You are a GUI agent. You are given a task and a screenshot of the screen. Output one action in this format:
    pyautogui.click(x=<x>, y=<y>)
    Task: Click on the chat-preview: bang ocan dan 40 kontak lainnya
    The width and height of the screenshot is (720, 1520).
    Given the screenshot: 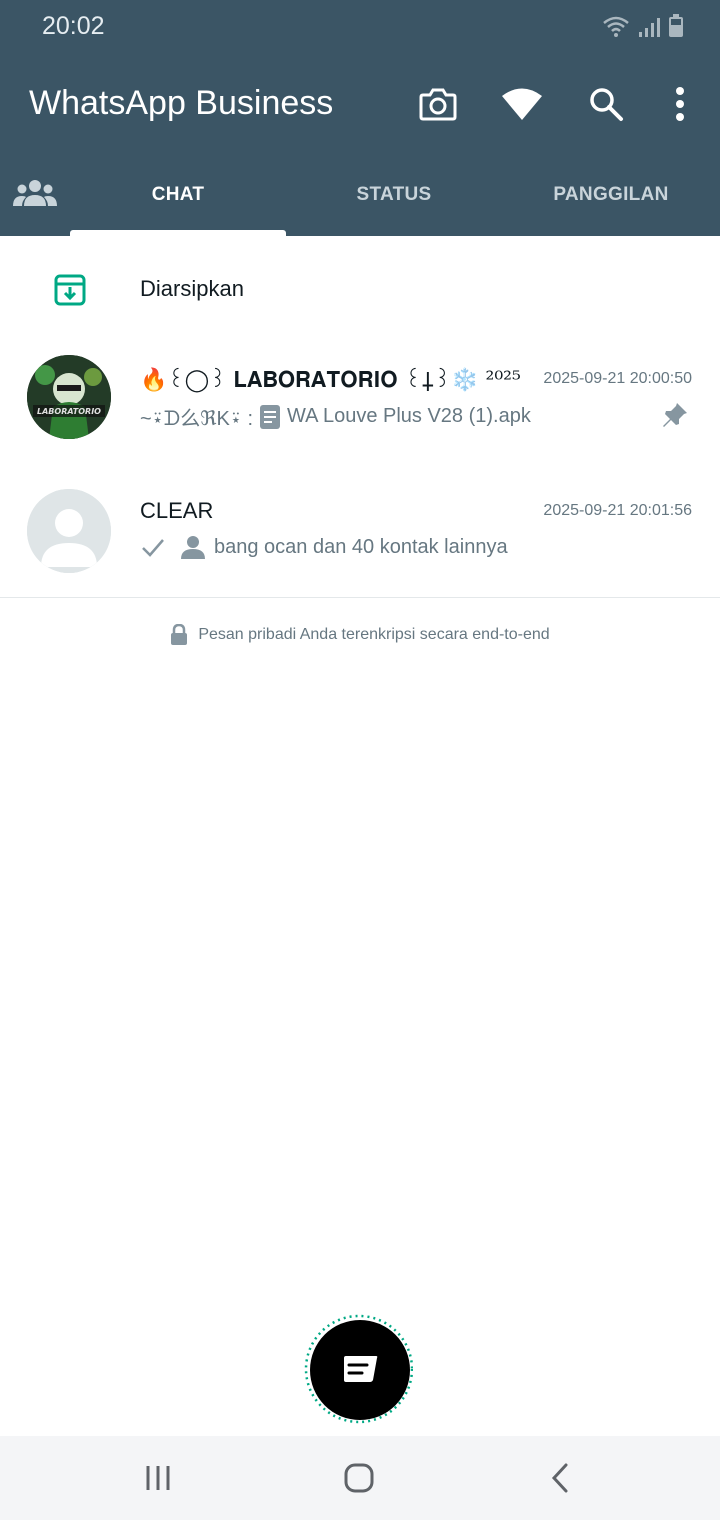 What is the action you would take?
    pyautogui.click(x=324, y=547)
    